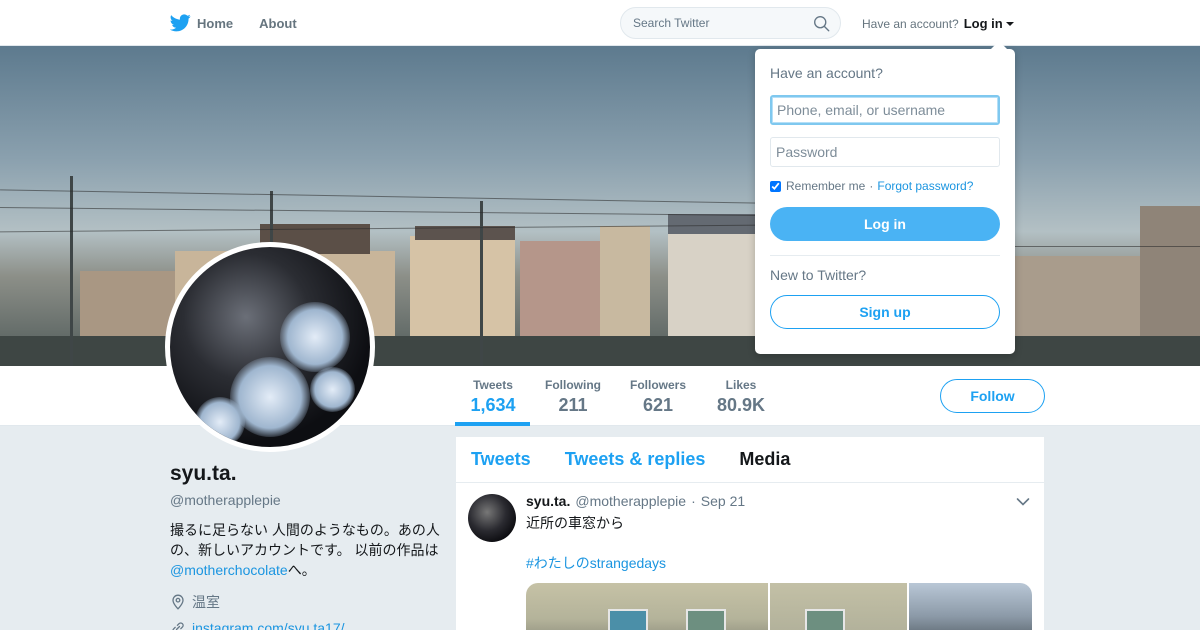 The width and height of the screenshot is (1200, 630). What do you see at coordinates (741, 385) in the screenshot?
I see `stat-likes-label: Likes` at bounding box center [741, 385].